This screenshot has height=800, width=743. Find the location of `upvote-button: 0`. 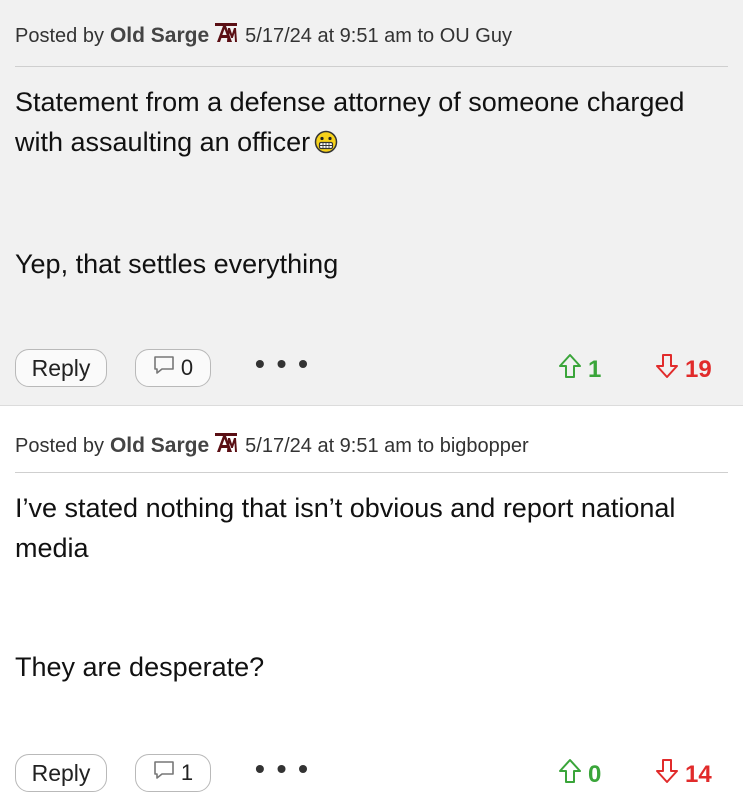

upvote-button: 0 is located at coordinates (579, 774).